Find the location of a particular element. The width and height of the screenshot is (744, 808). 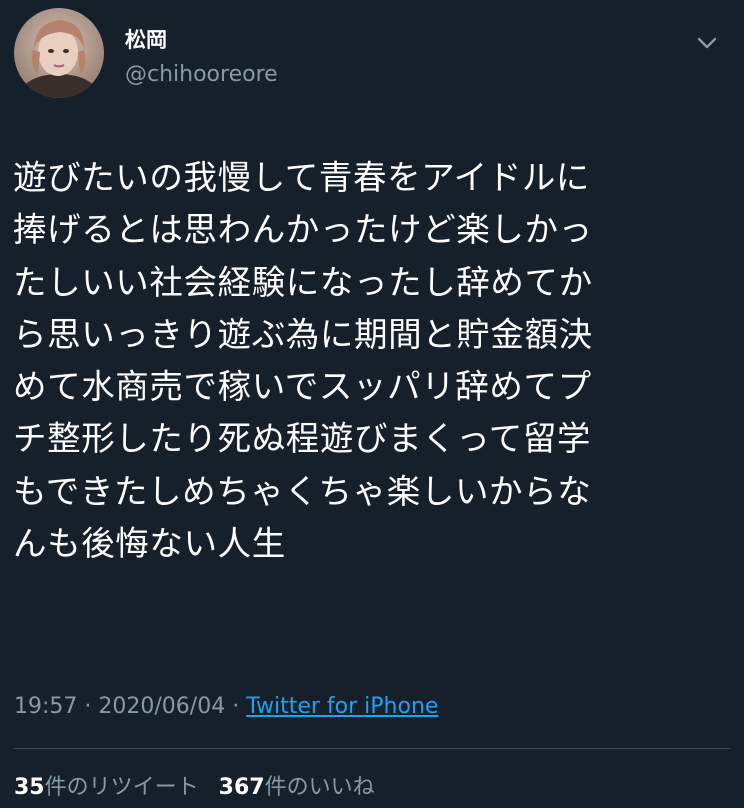

retweets-label: 件のリツイート is located at coordinates (121, 787).